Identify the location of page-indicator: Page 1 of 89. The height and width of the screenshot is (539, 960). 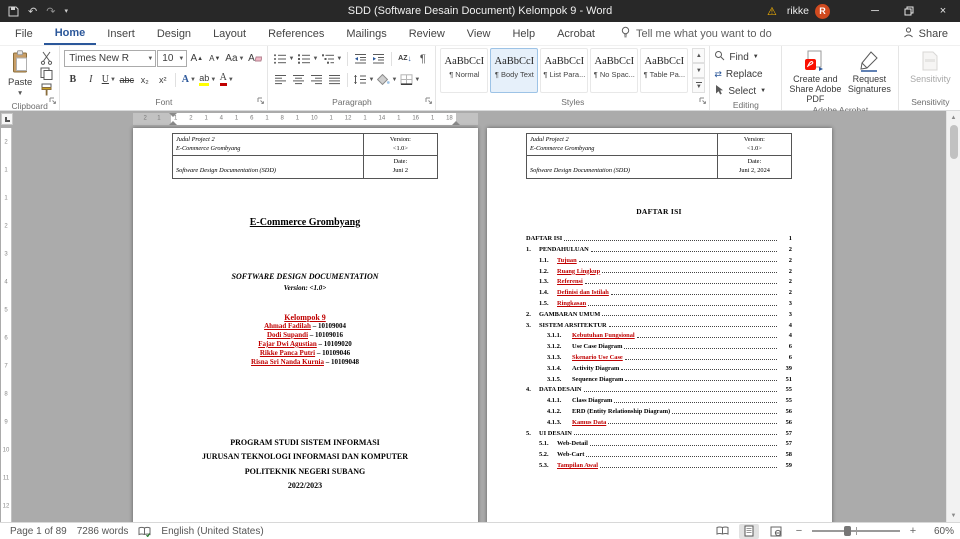
(38, 531).